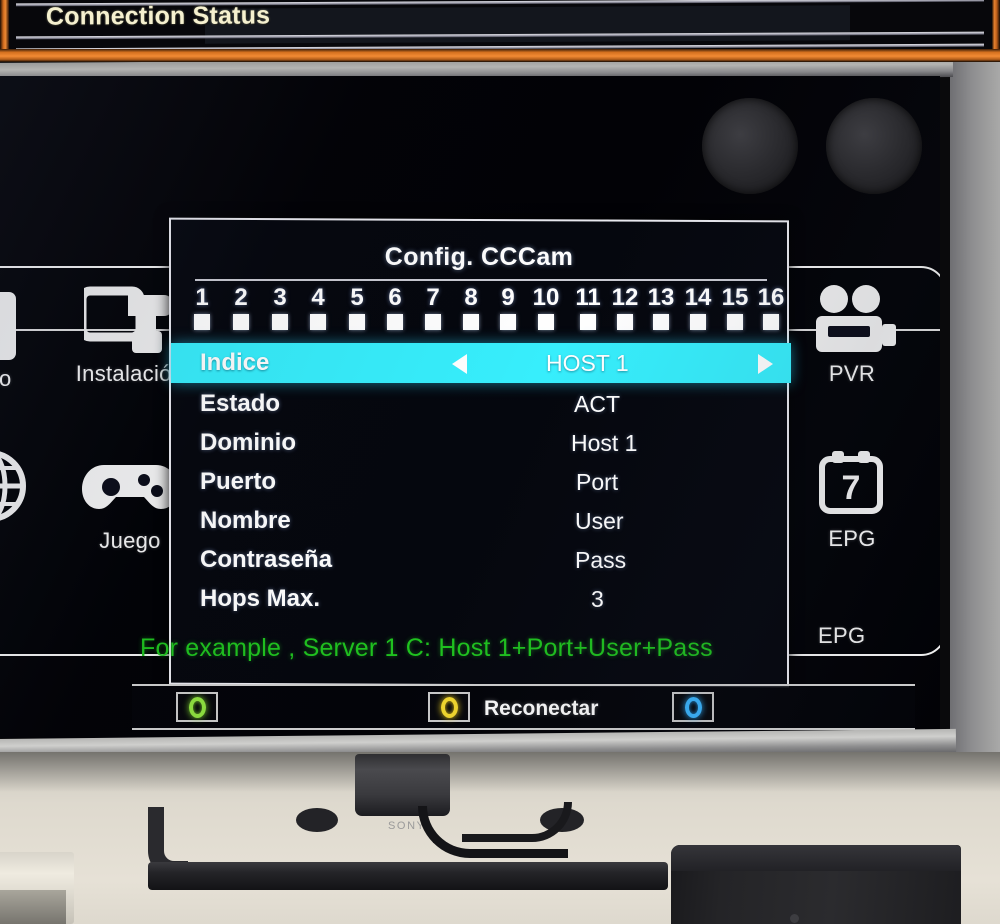 The width and height of the screenshot is (1000, 924). Describe the element at coordinates (280, 297) in the screenshot. I see `slot-3-number: 3` at that location.